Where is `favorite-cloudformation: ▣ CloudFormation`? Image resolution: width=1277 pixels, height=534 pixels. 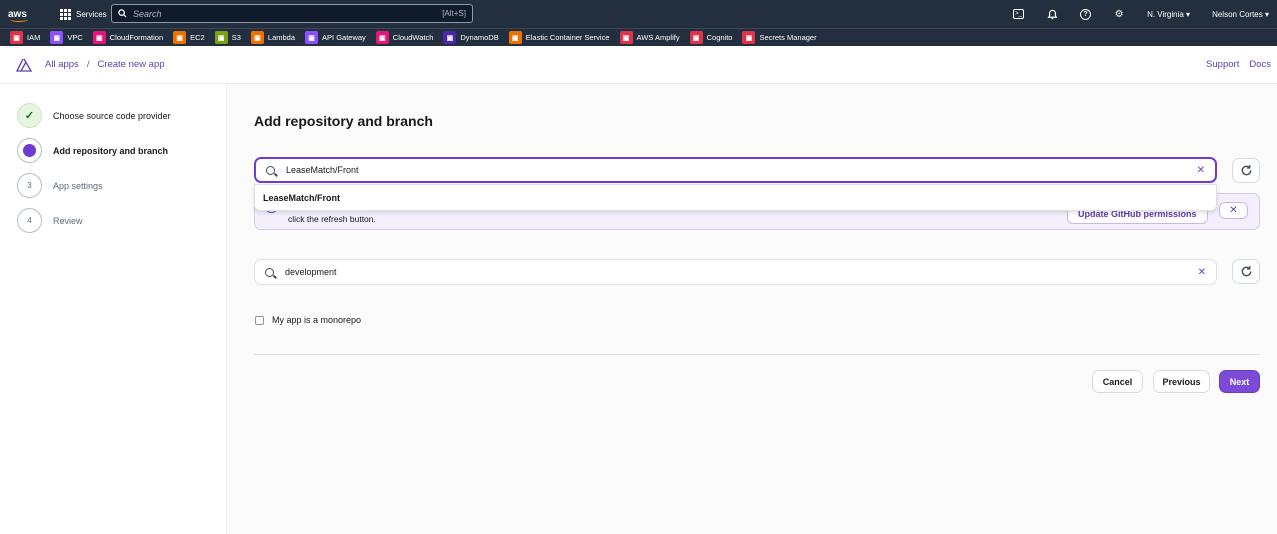
favorite-cloudformation: ▣ CloudFormation is located at coordinates (128, 37).